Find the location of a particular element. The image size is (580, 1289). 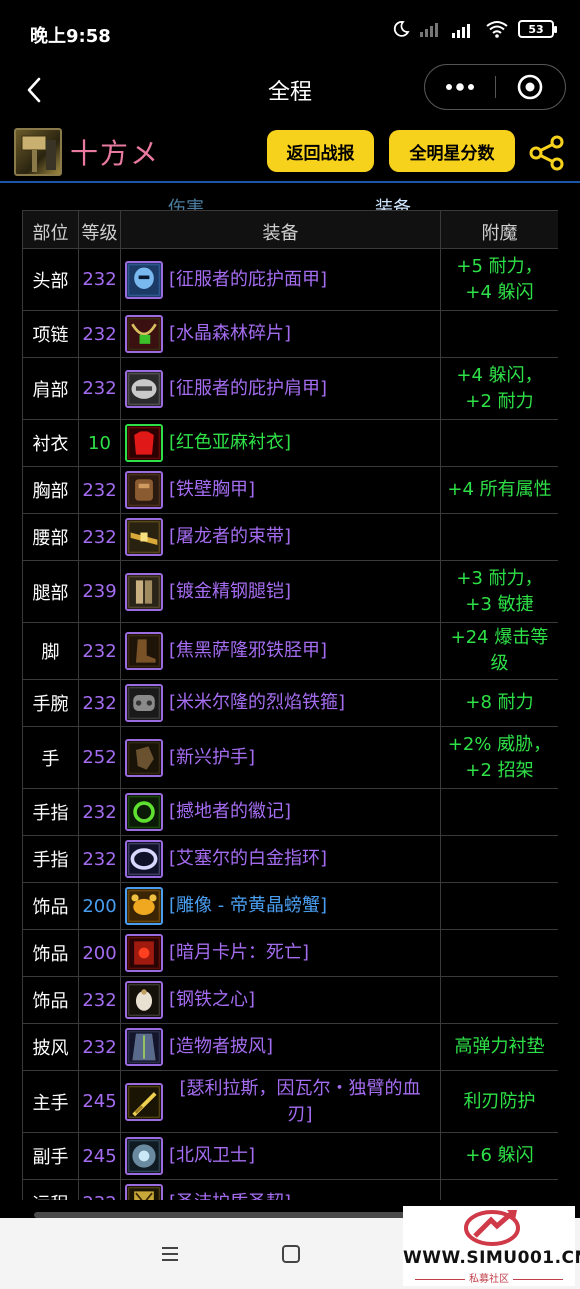

item-name-link: [北风卫士] is located at coordinates (212, 1156).